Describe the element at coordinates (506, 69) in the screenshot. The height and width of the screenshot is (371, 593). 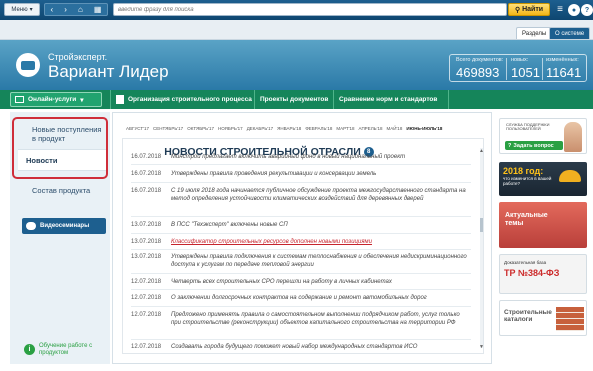
I see `stat-divider` at that location.